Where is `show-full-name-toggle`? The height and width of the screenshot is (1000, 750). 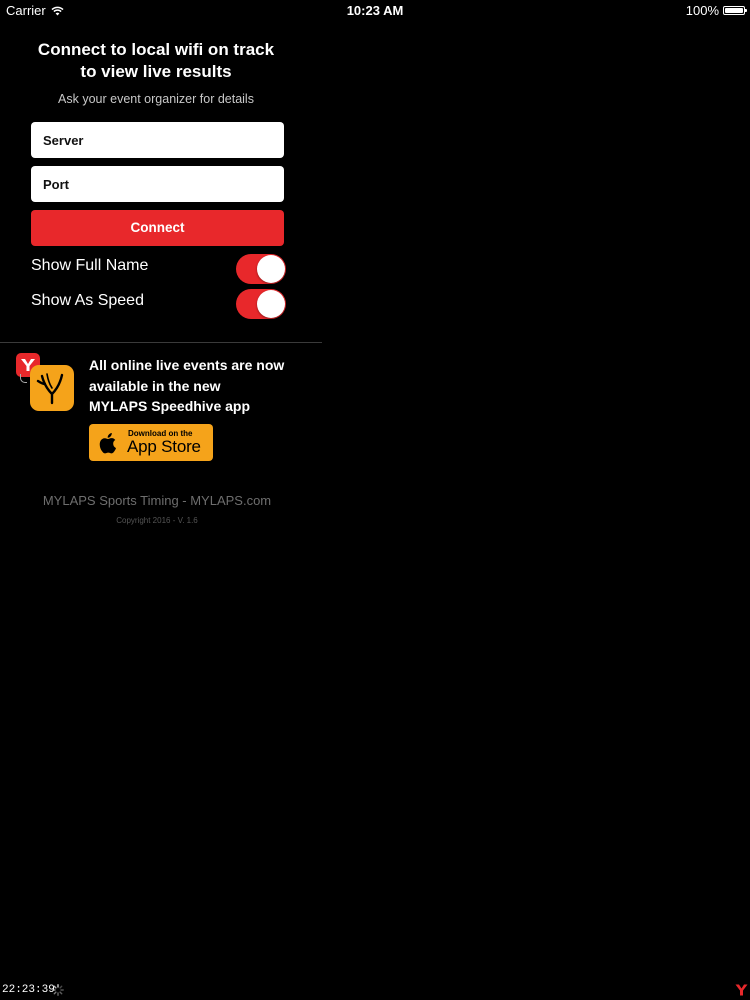
show-full-name-toggle is located at coordinates (261, 269).